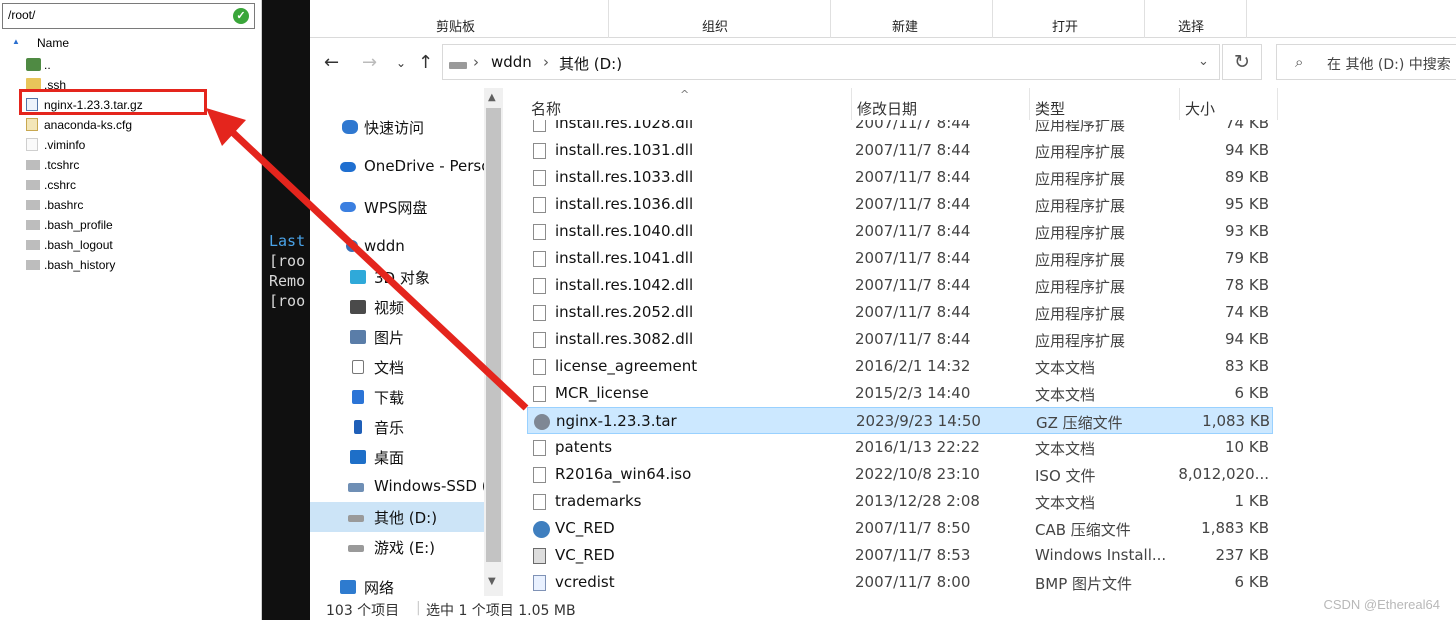 Image resolution: width=1456 pixels, height=620 pixels. Describe the element at coordinates (900, 366) in the screenshot. I see `file-row: license_agreement 2016/2/1 14:32 文本文档 83 KB` at that location.